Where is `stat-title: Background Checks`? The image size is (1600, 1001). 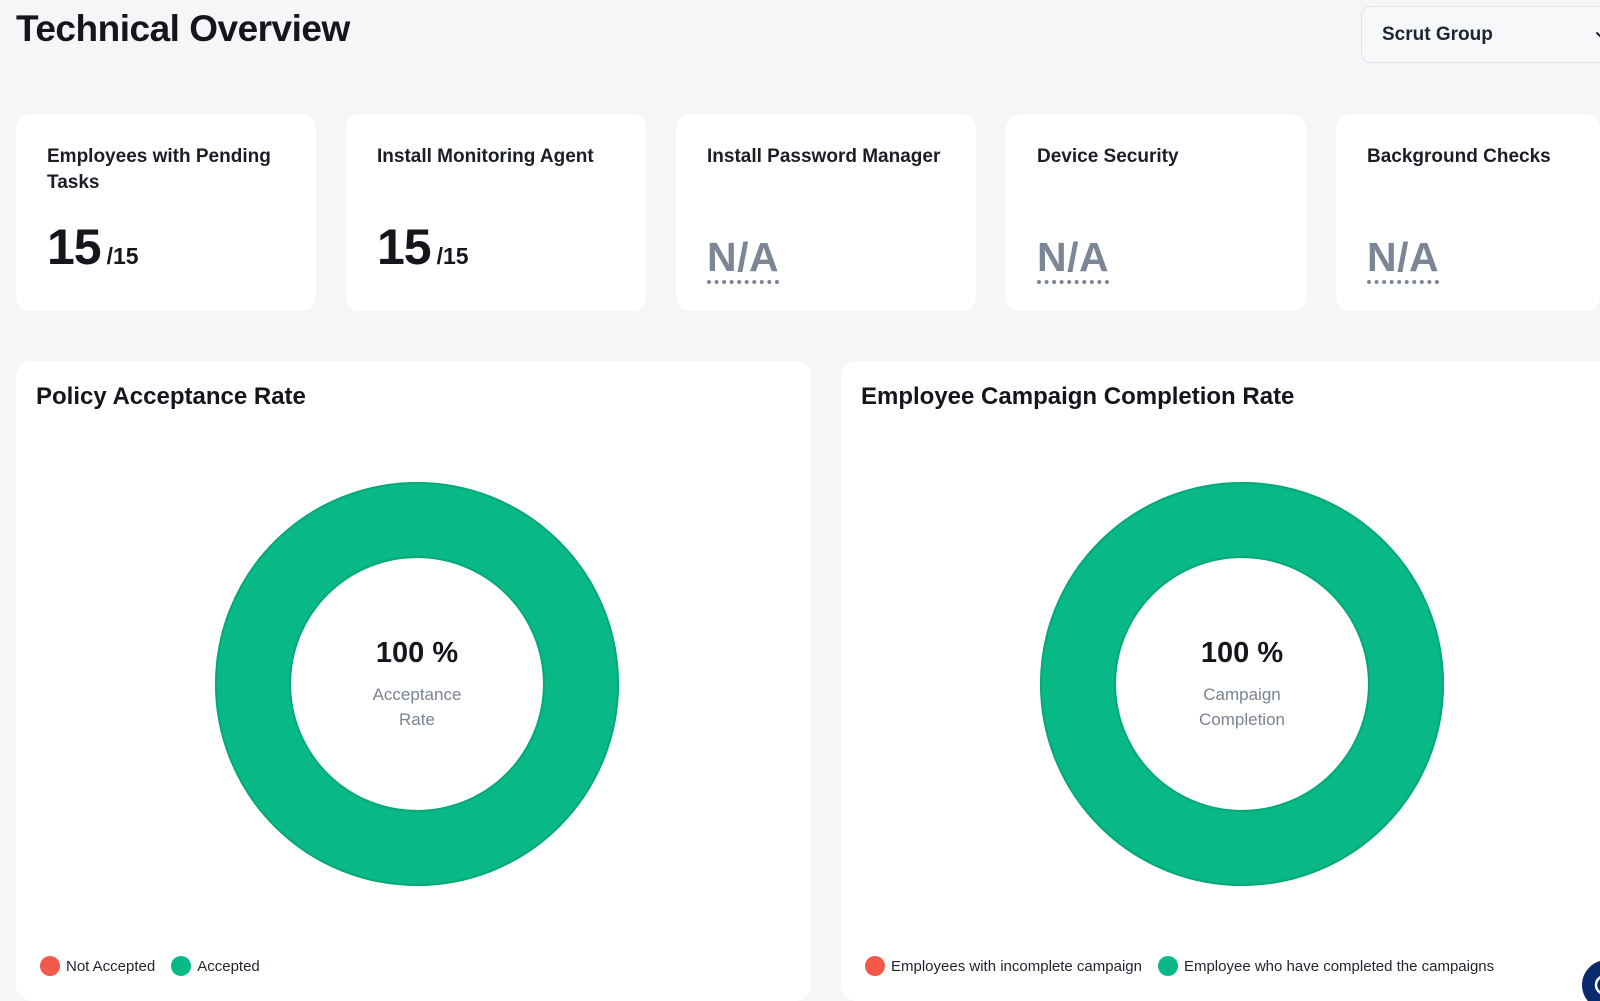
stat-title: Background Checks is located at coordinates (1459, 156).